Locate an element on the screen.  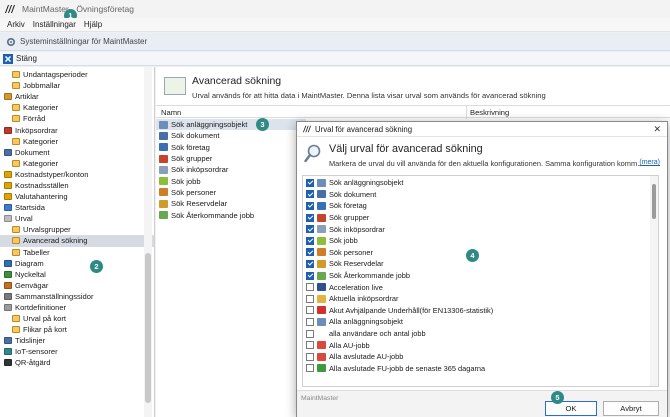
sidebar-item: Diagram is located at coordinates (77, 263).